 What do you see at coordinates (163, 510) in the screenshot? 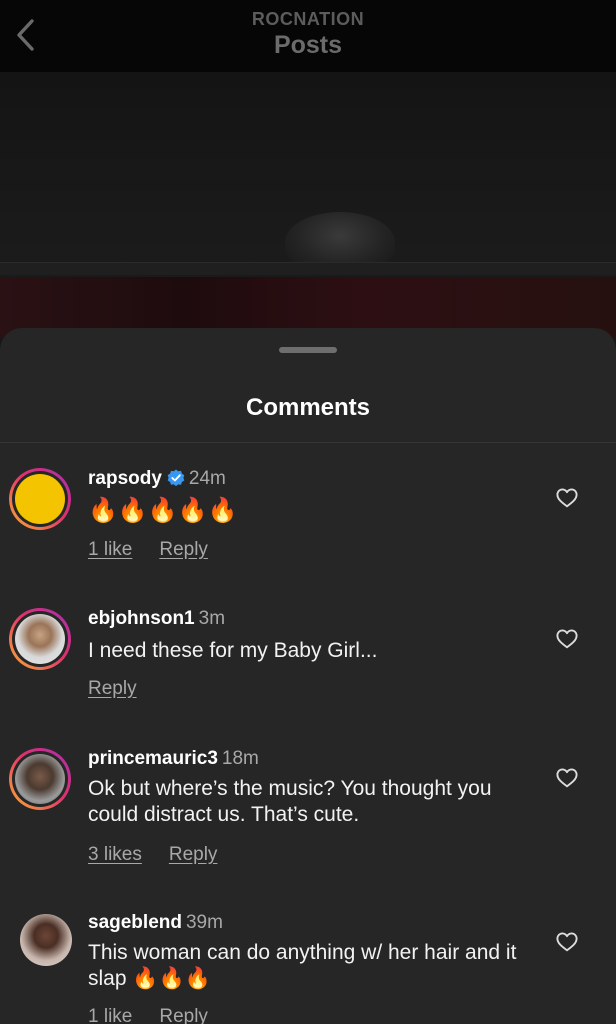
I see `comment-text: 🔥🔥🔥🔥🔥` at bounding box center [163, 510].